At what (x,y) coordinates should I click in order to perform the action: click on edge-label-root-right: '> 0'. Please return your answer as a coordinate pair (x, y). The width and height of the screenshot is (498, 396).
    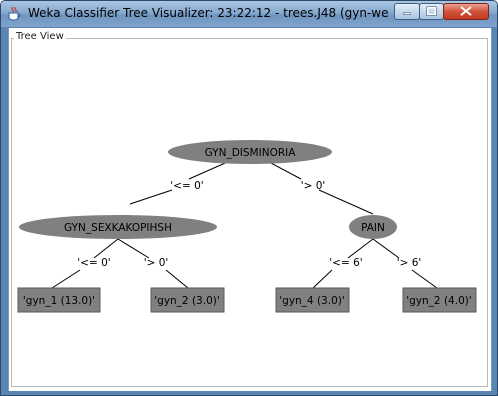
    Looking at the image, I should click on (313, 186).